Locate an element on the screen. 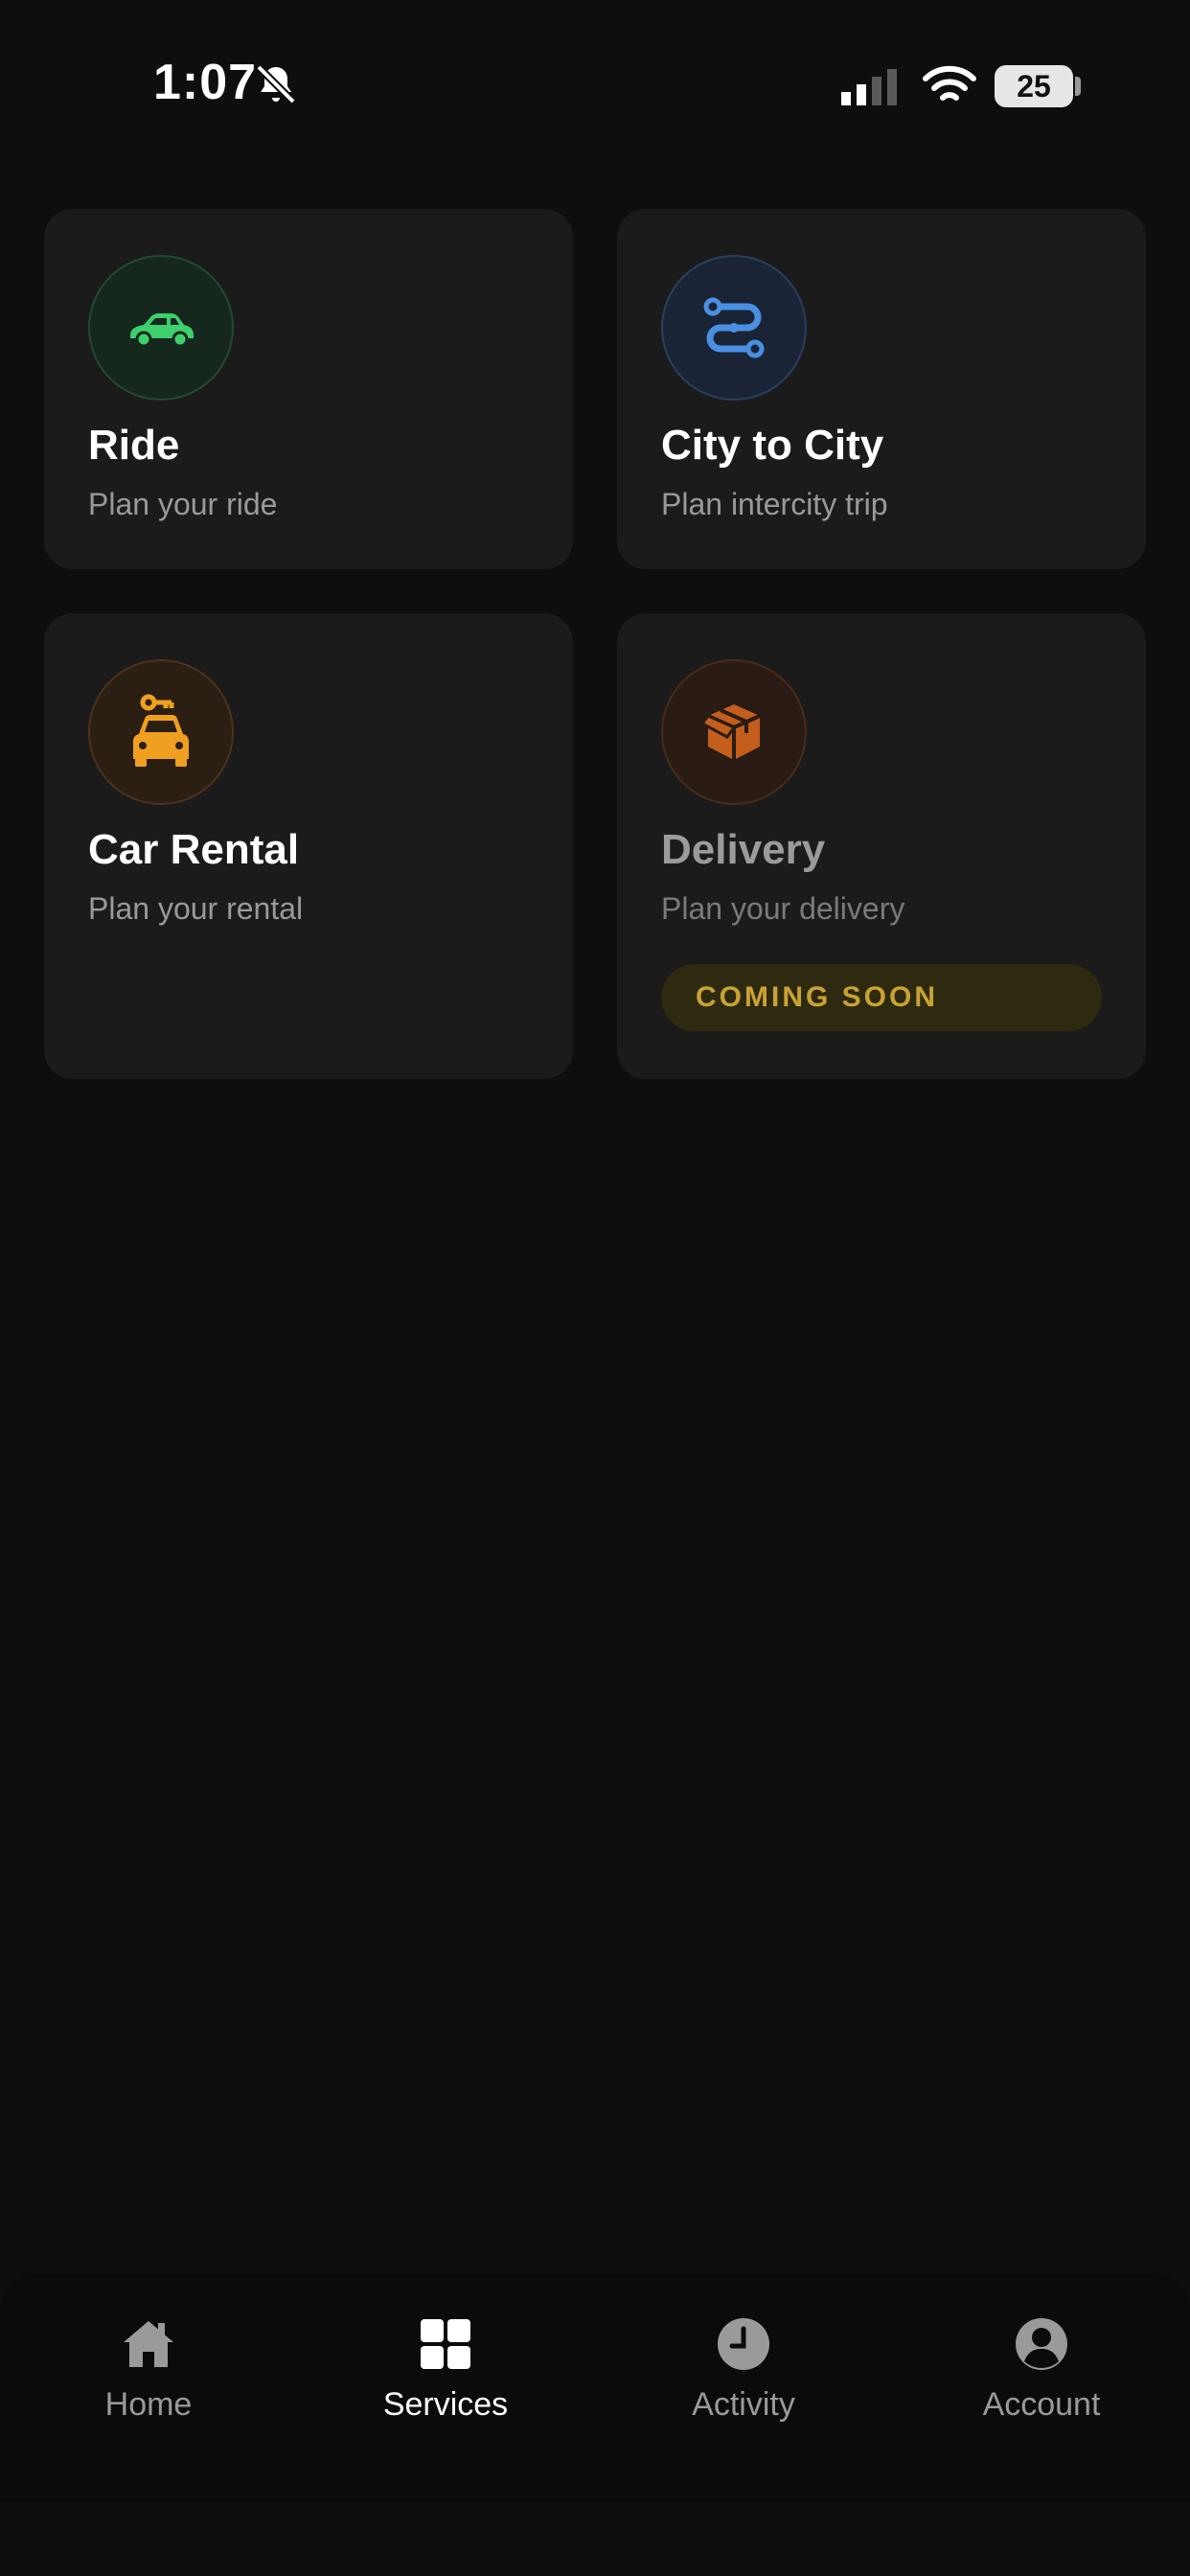 Image resolution: width=1190 pixels, height=2576 pixels. card-subtitle: Plan your ride is located at coordinates (183, 504).